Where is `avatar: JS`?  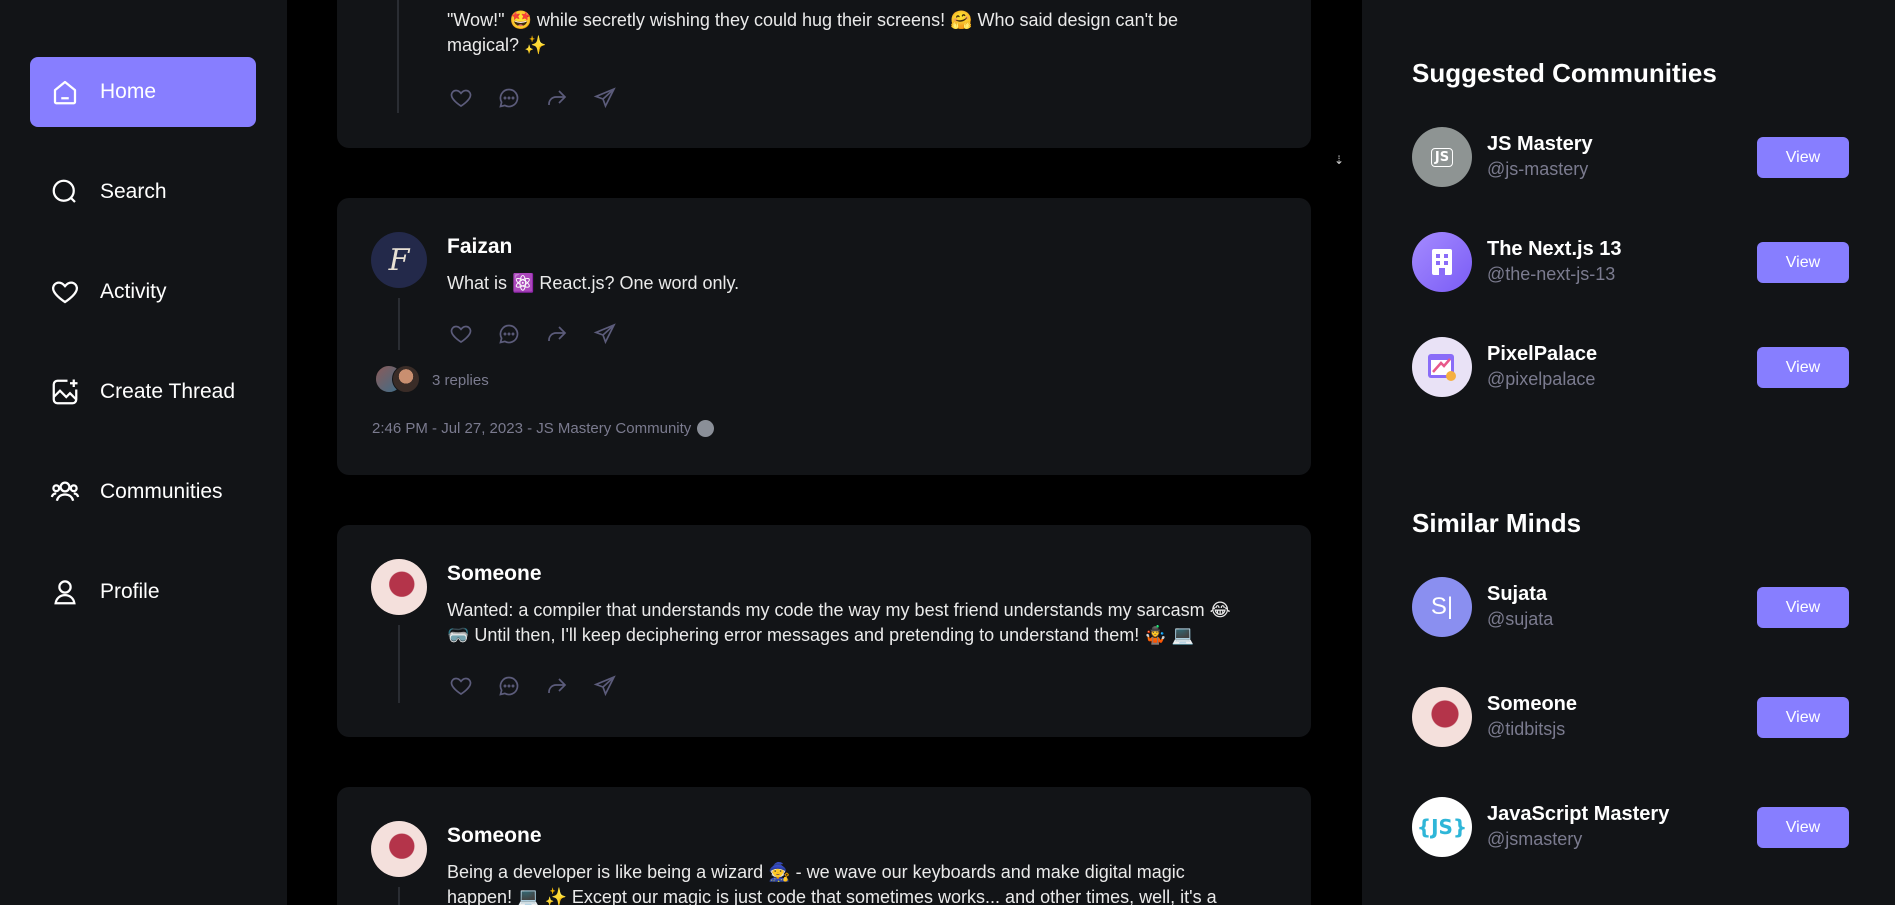
avatar: JS is located at coordinates (1442, 157).